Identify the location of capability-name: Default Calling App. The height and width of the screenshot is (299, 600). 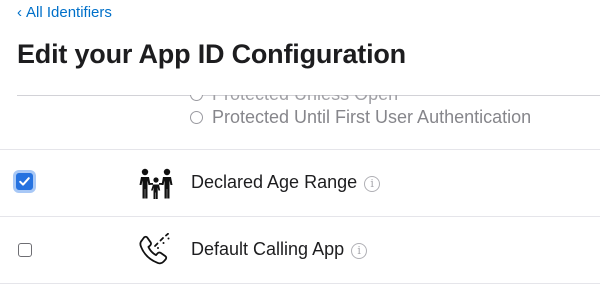
(268, 249).